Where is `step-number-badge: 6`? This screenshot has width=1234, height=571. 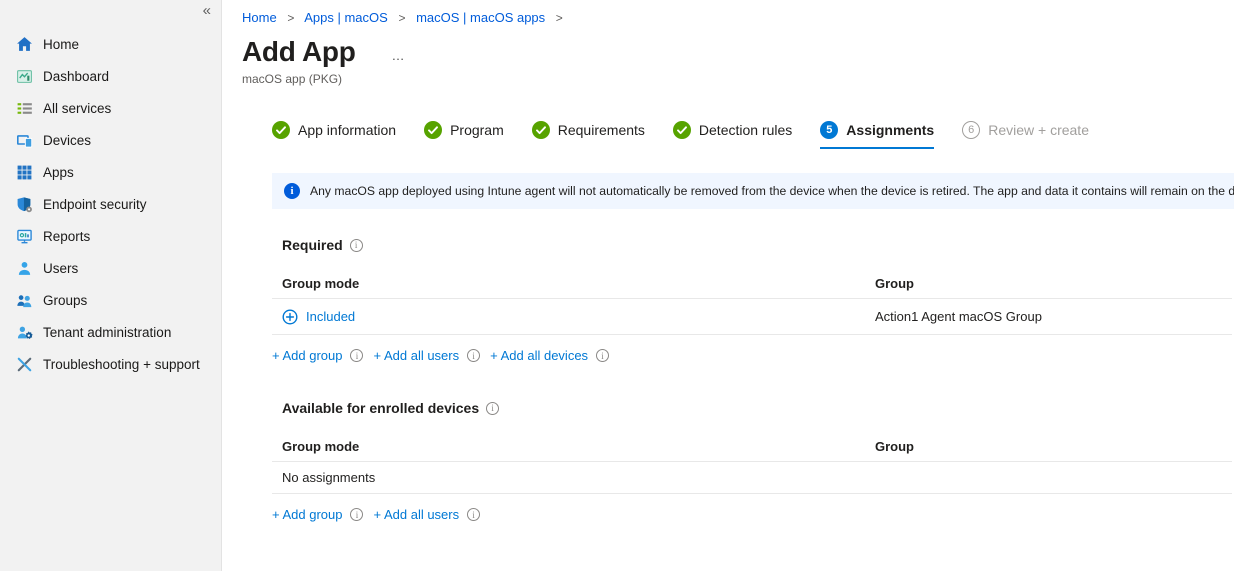 step-number-badge: 6 is located at coordinates (971, 130).